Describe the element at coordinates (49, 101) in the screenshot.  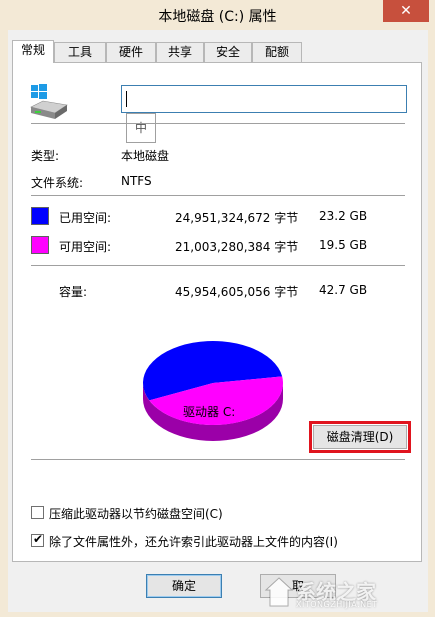
I see `hard-drive-icon` at that location.